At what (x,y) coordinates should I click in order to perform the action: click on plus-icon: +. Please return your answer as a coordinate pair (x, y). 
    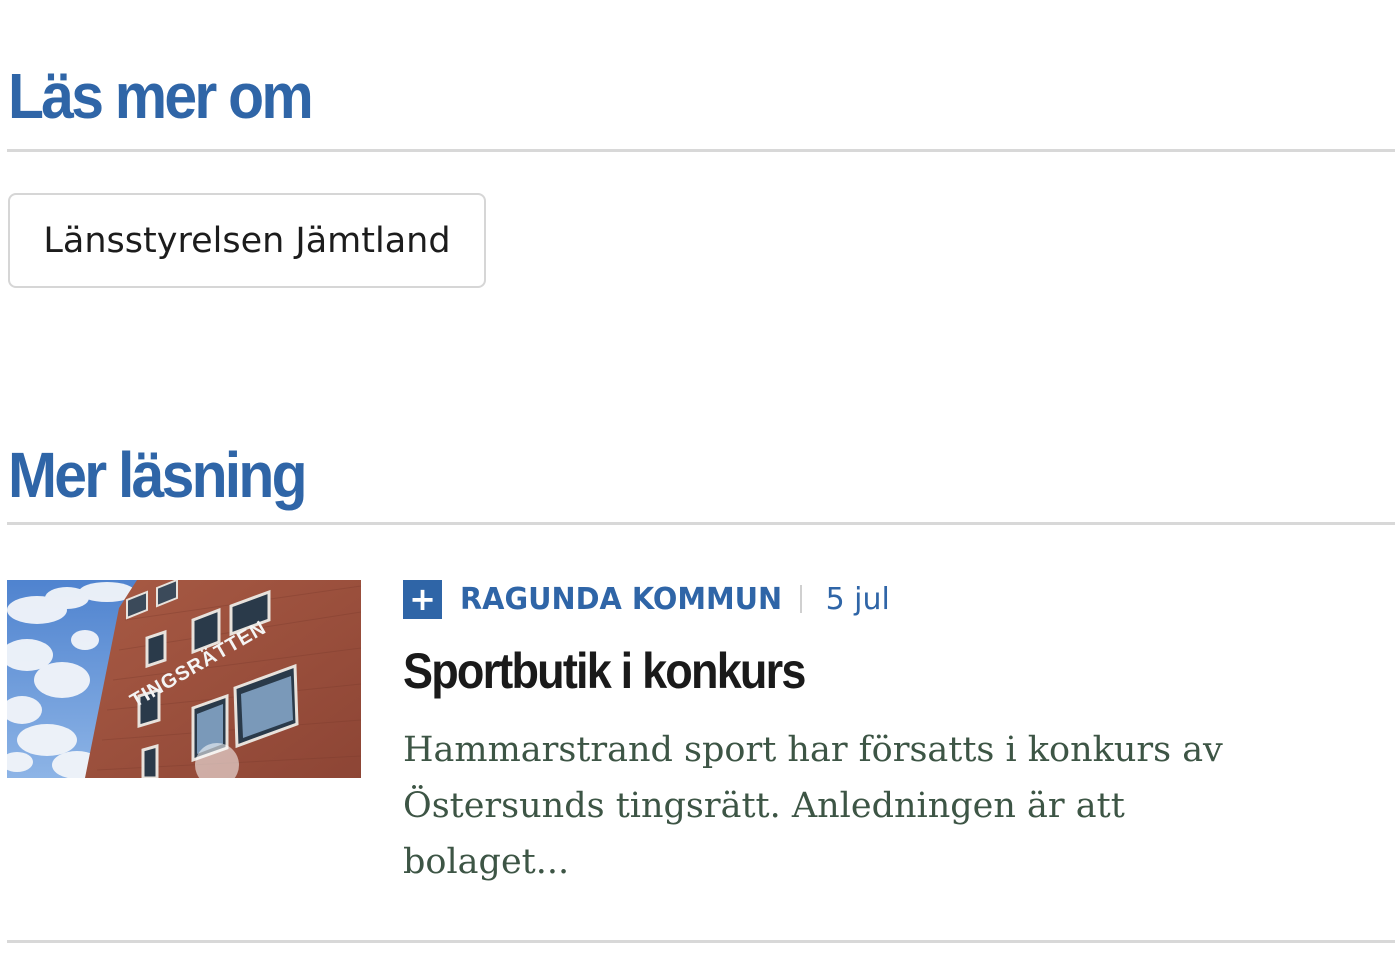
    Looking at the image, I should click on (422, 599).